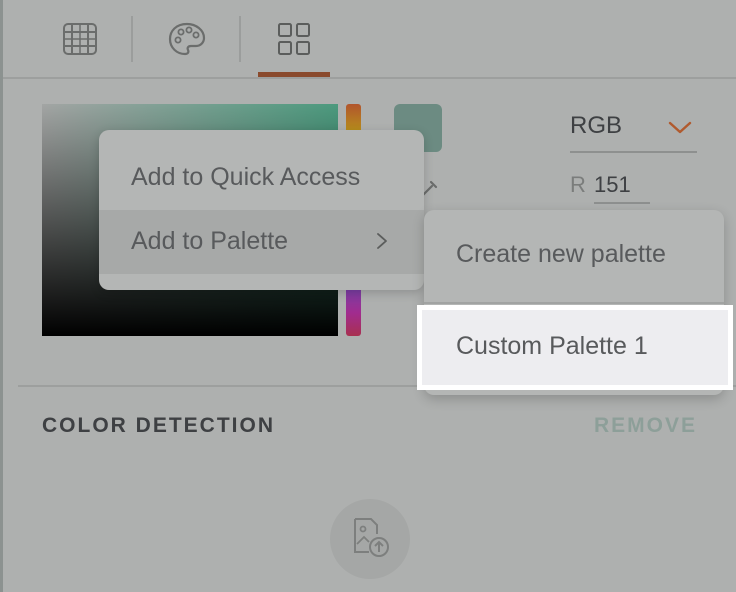 The height and width of the screenshot is (592, 736). I want to click on context-menu: Add to Quick Access Add to Palette, so click(261, 210).